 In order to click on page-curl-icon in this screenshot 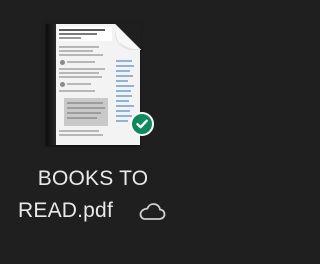, I will do `click(128, 37)`.